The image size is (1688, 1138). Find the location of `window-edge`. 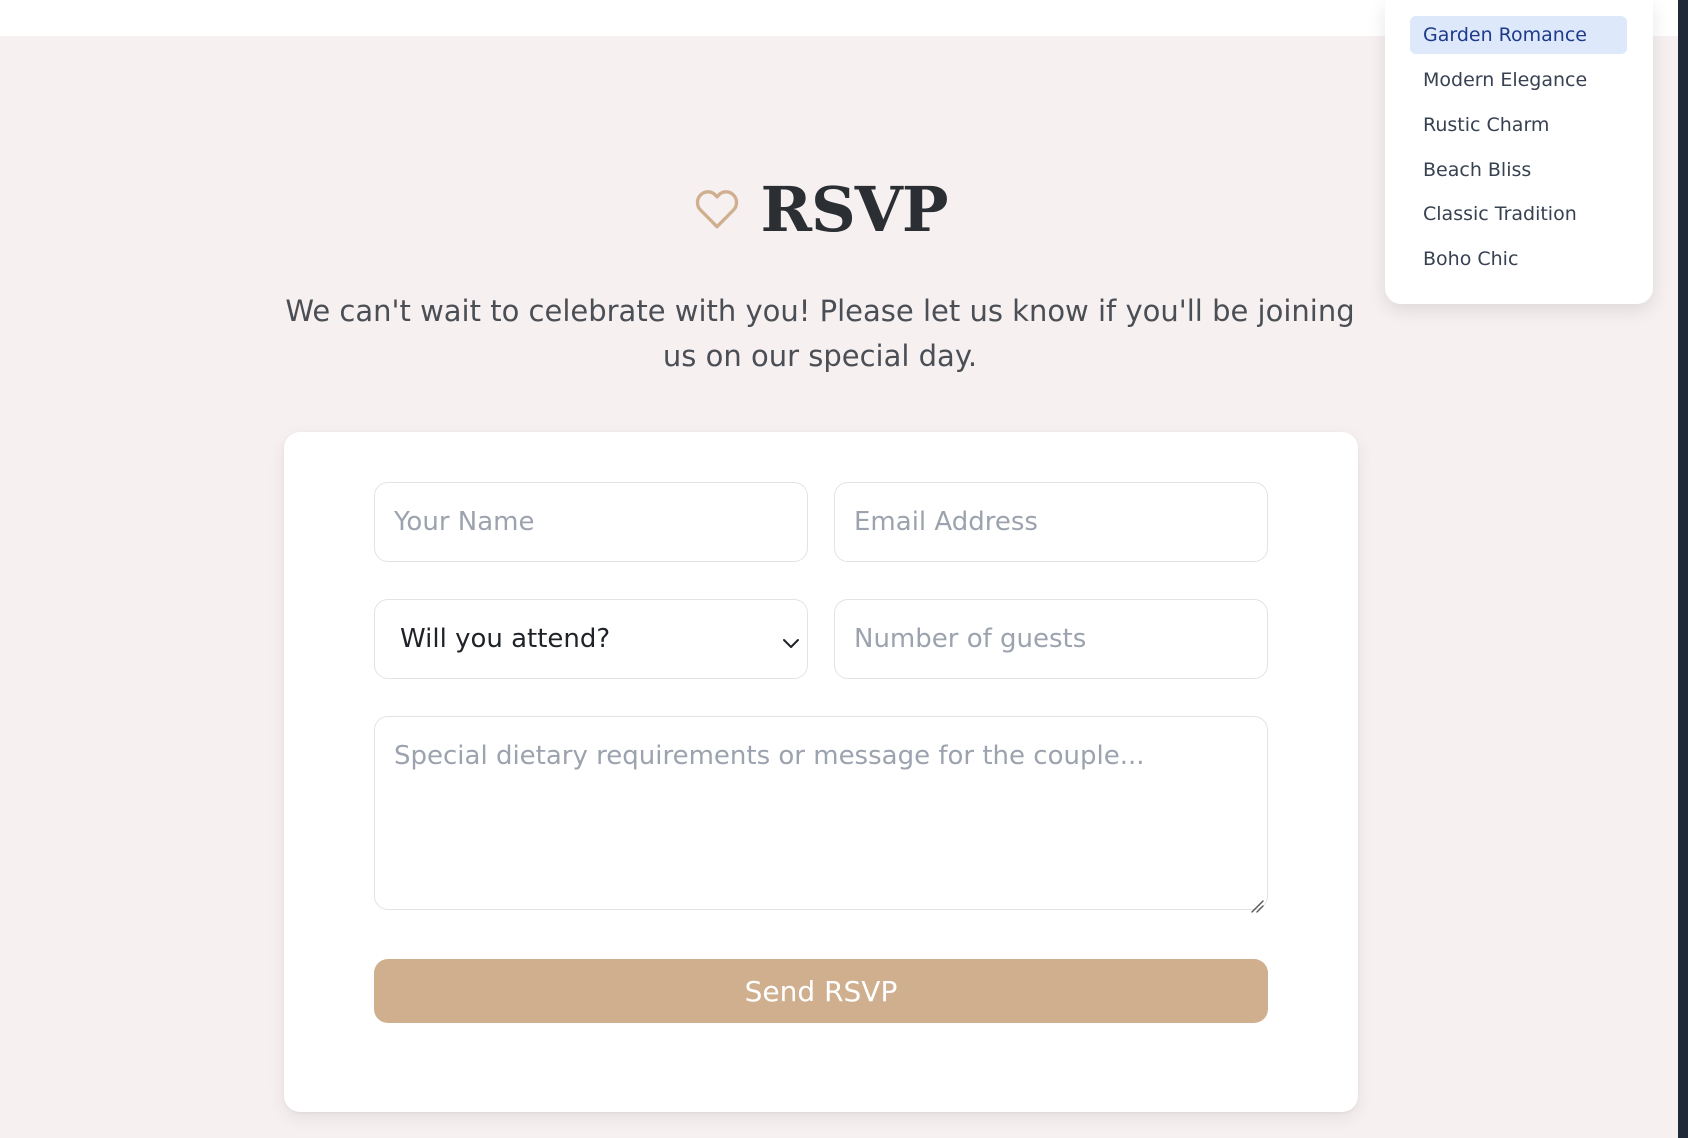

window-edge is located at coordinates (1683, 569).